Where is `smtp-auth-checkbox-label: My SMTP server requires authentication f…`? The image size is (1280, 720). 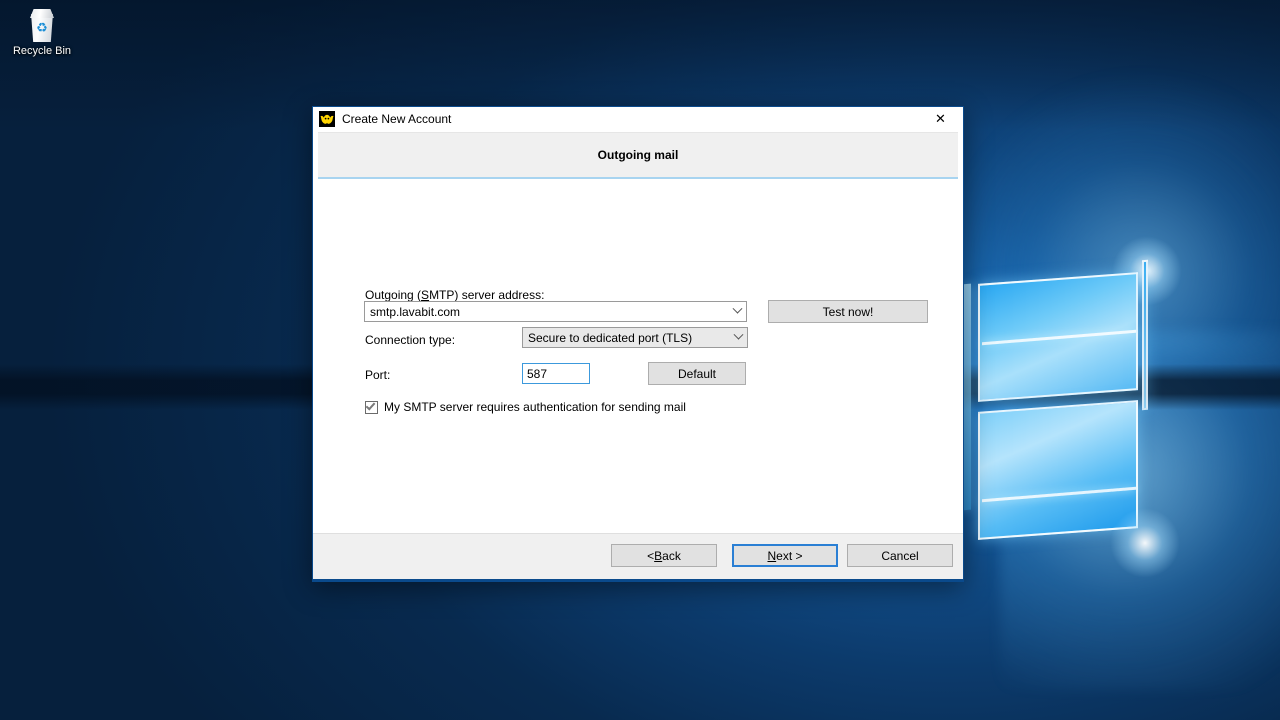
smtp-auth-checkbox-label: My SMTP server requires authentication f… is located at coordinates (535, 407).